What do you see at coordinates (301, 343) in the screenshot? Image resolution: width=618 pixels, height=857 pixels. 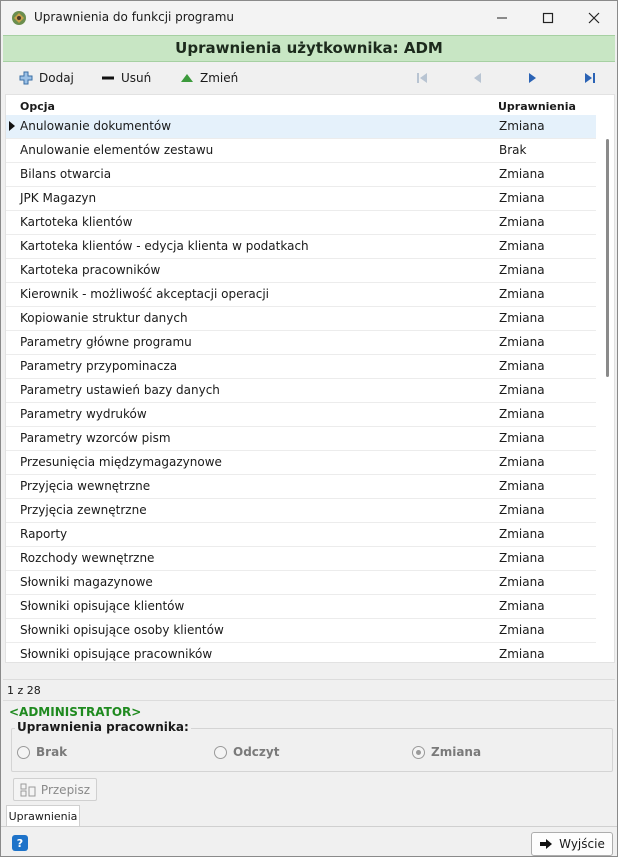 I see `table-row: Parametry główne programu Zmiana` at bounding box center [301, 343].